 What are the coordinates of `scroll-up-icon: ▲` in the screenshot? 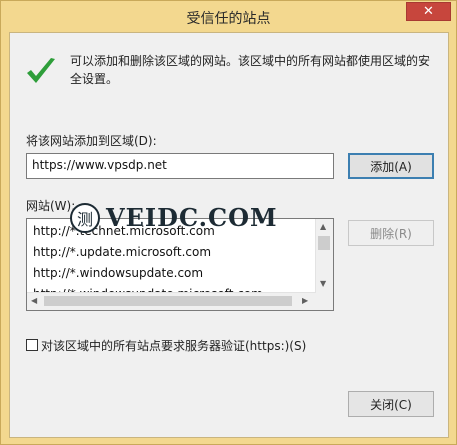 It's located at (323, 226).